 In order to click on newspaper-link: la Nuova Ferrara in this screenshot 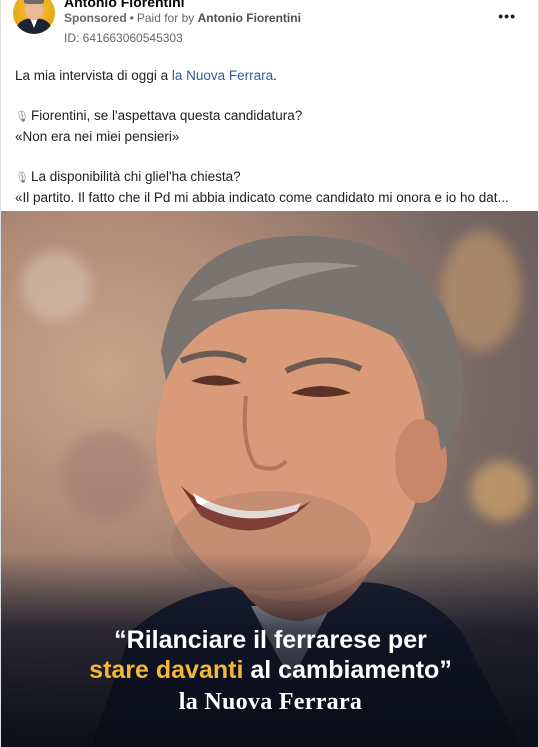, I will do `click(222, 75)`.